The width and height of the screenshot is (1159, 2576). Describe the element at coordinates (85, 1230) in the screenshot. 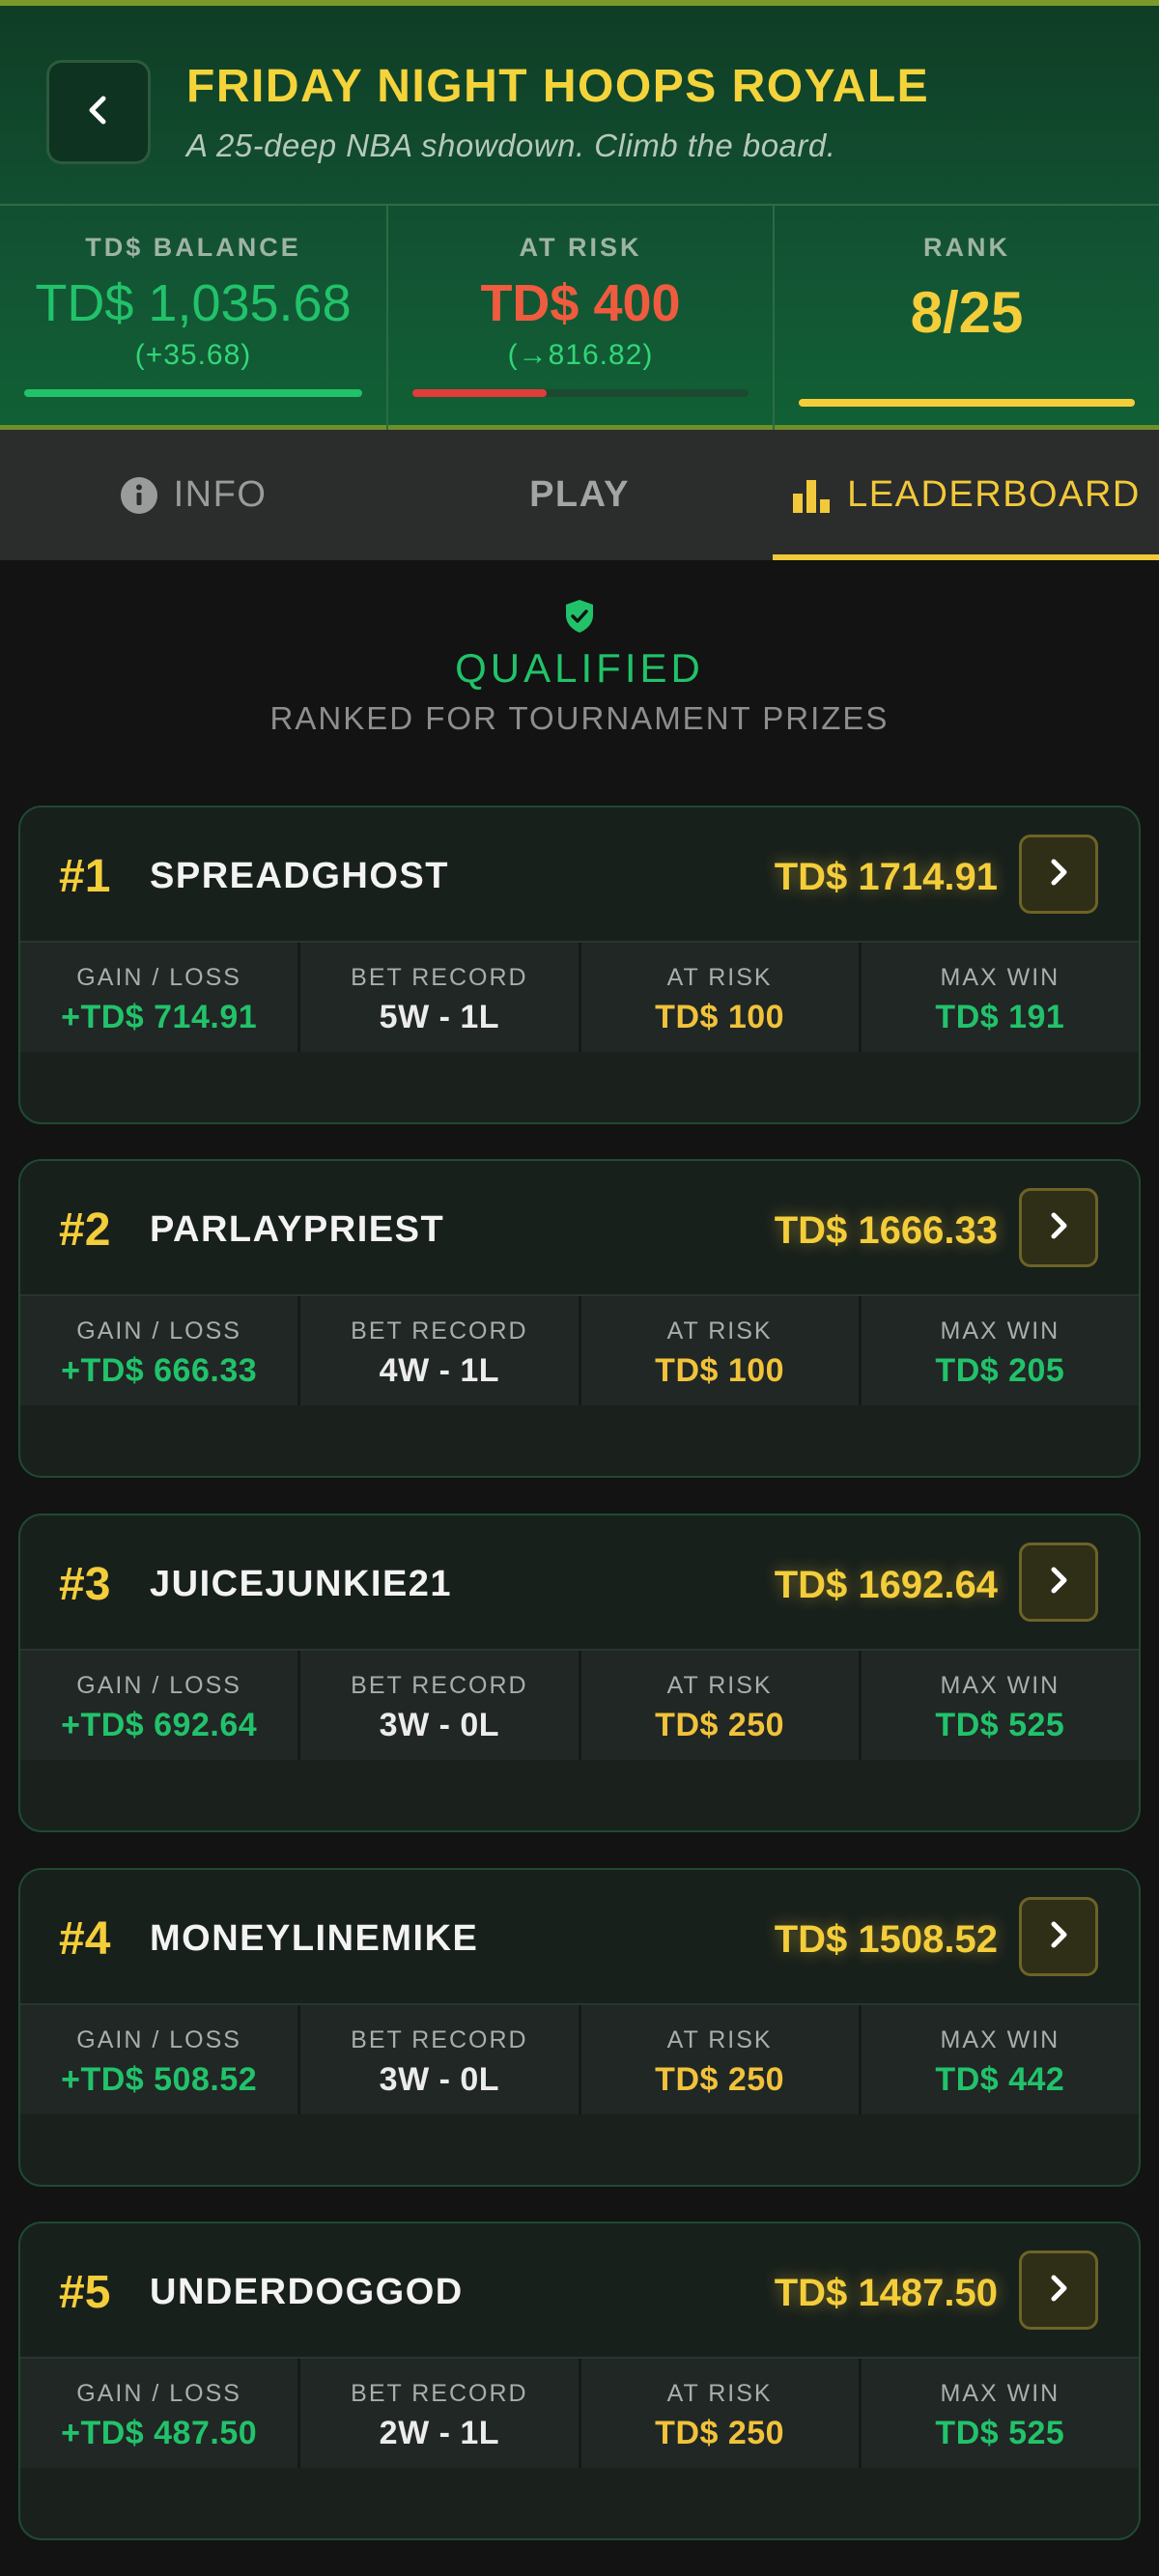

I see `player-rank: #2` at that location.